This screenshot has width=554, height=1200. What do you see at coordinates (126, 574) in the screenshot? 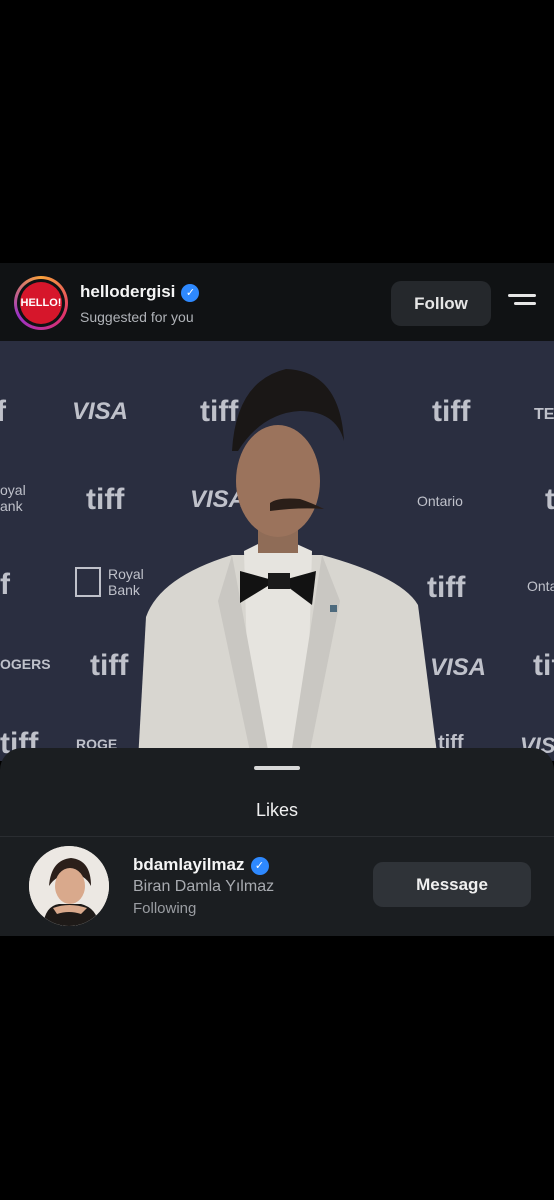
I see `backdrop-logo: Royal` at bounding box center [126, 574].